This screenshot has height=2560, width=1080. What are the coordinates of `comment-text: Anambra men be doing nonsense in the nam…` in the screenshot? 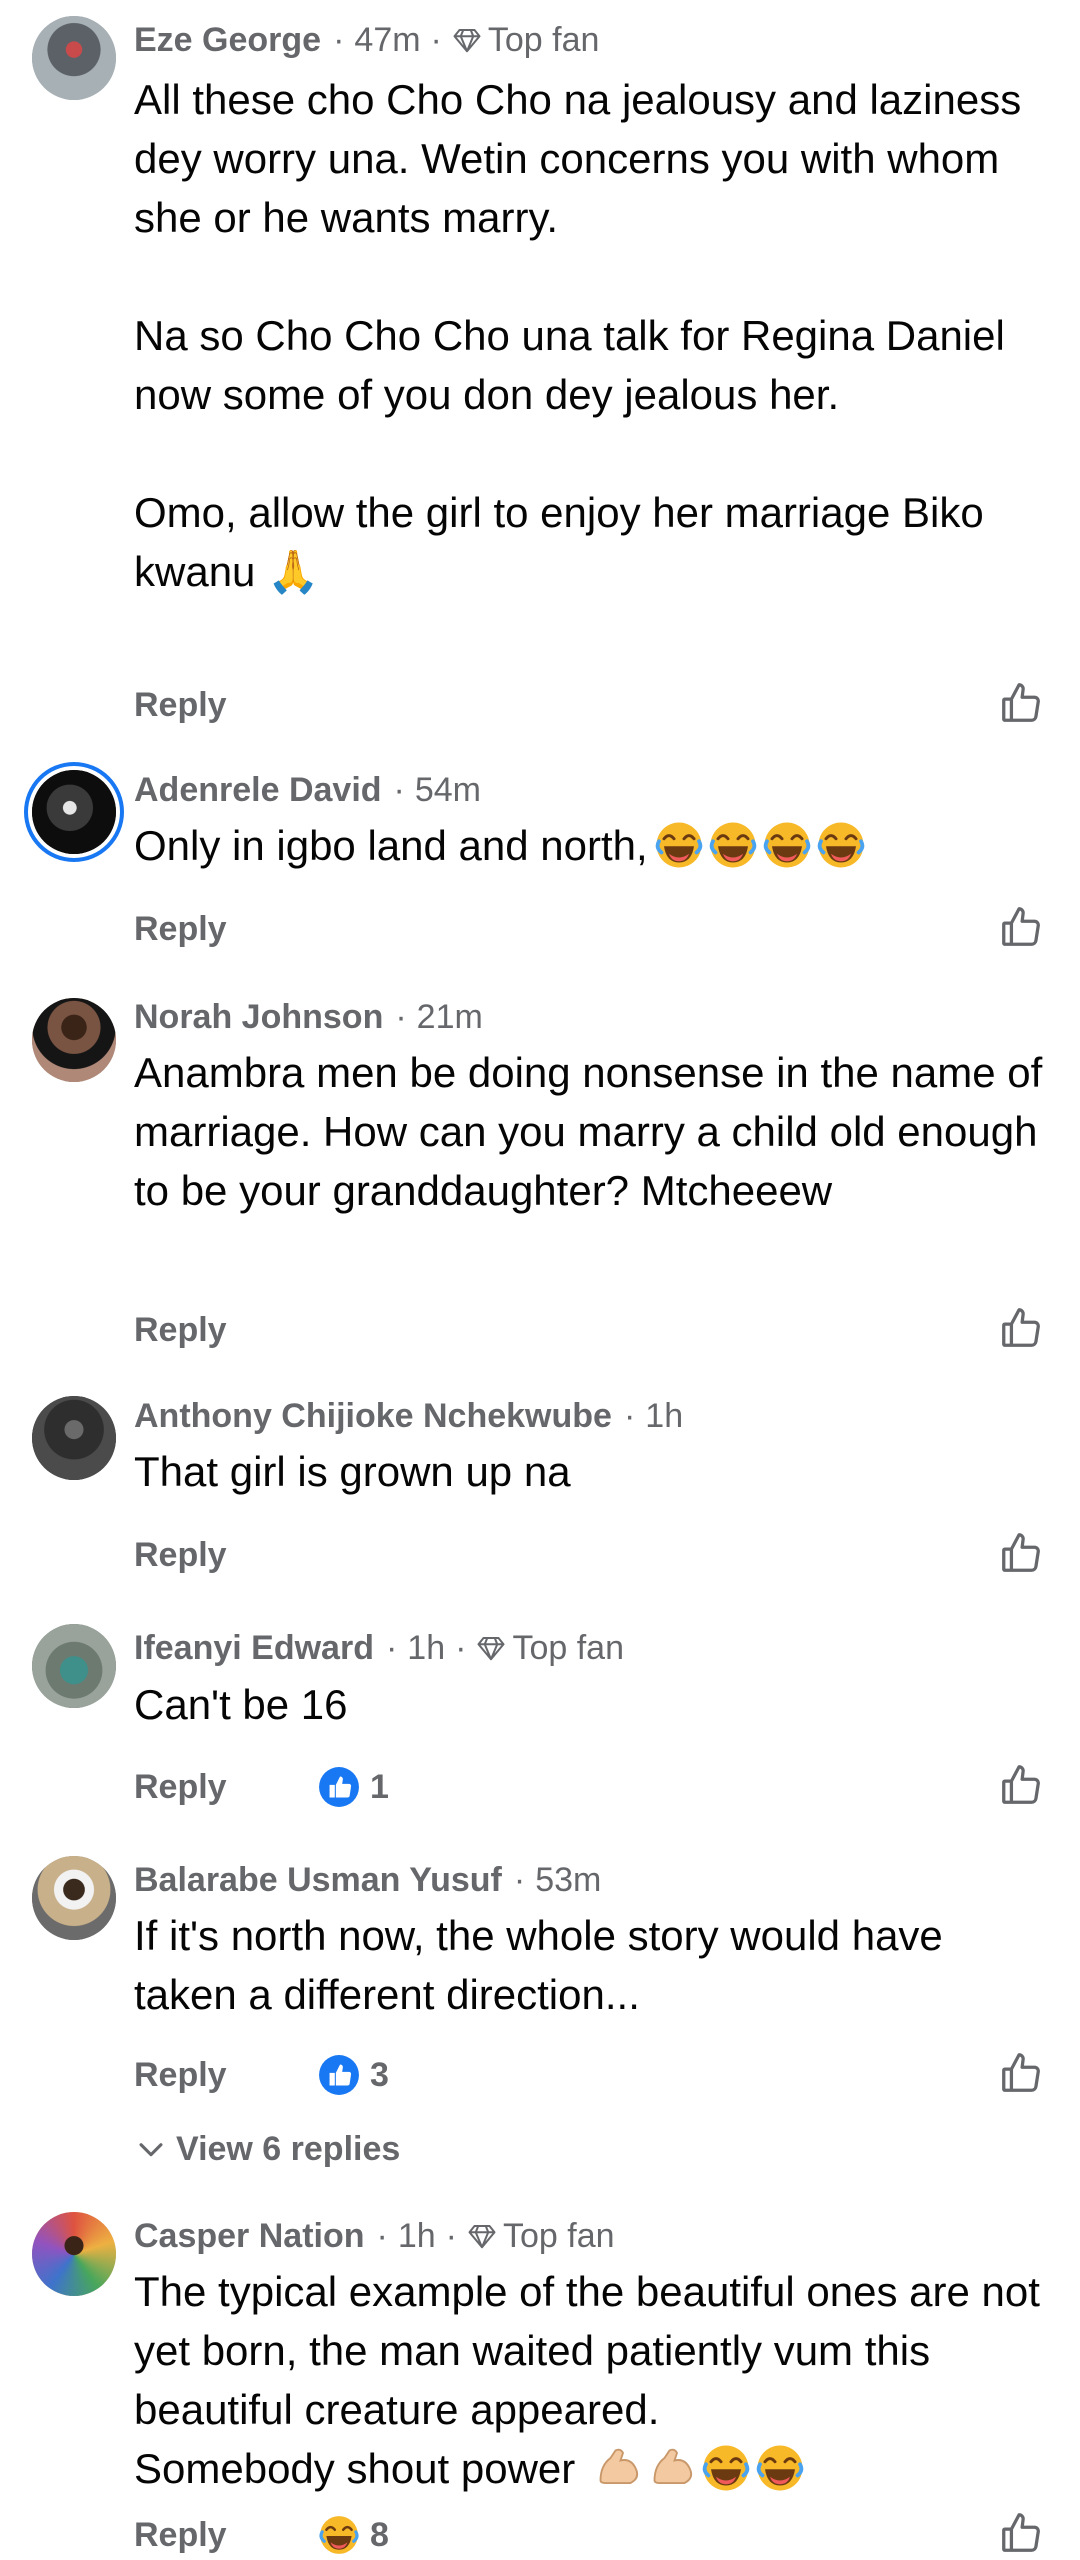 It's located at (594, 1131).